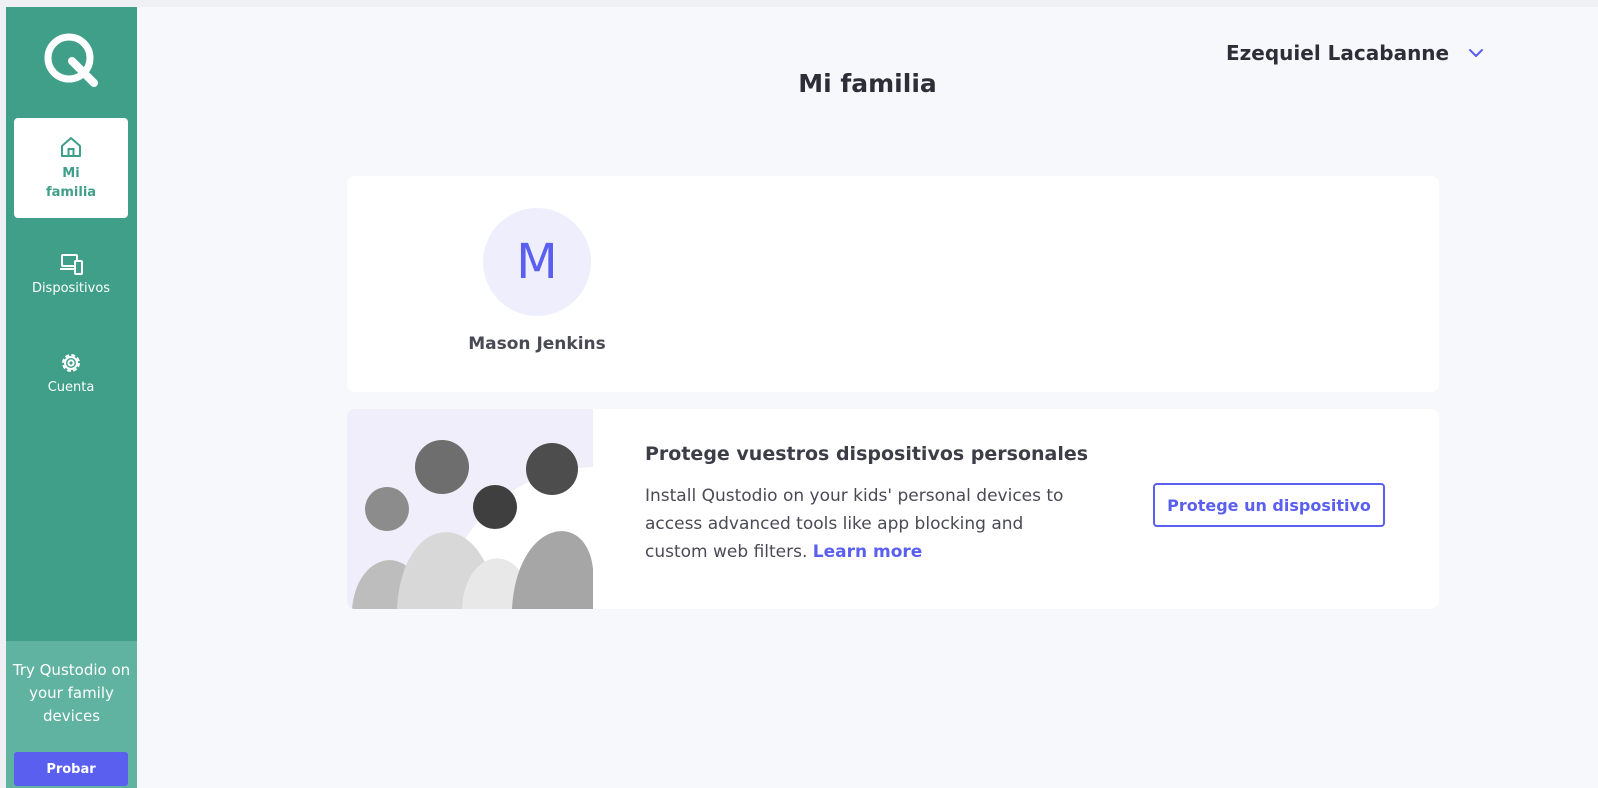 Image resolution: width=1598 pixels, height=788 pixels. I want to click on banner-title: Protege vuestros dispositivos personales, so click(867, 454).